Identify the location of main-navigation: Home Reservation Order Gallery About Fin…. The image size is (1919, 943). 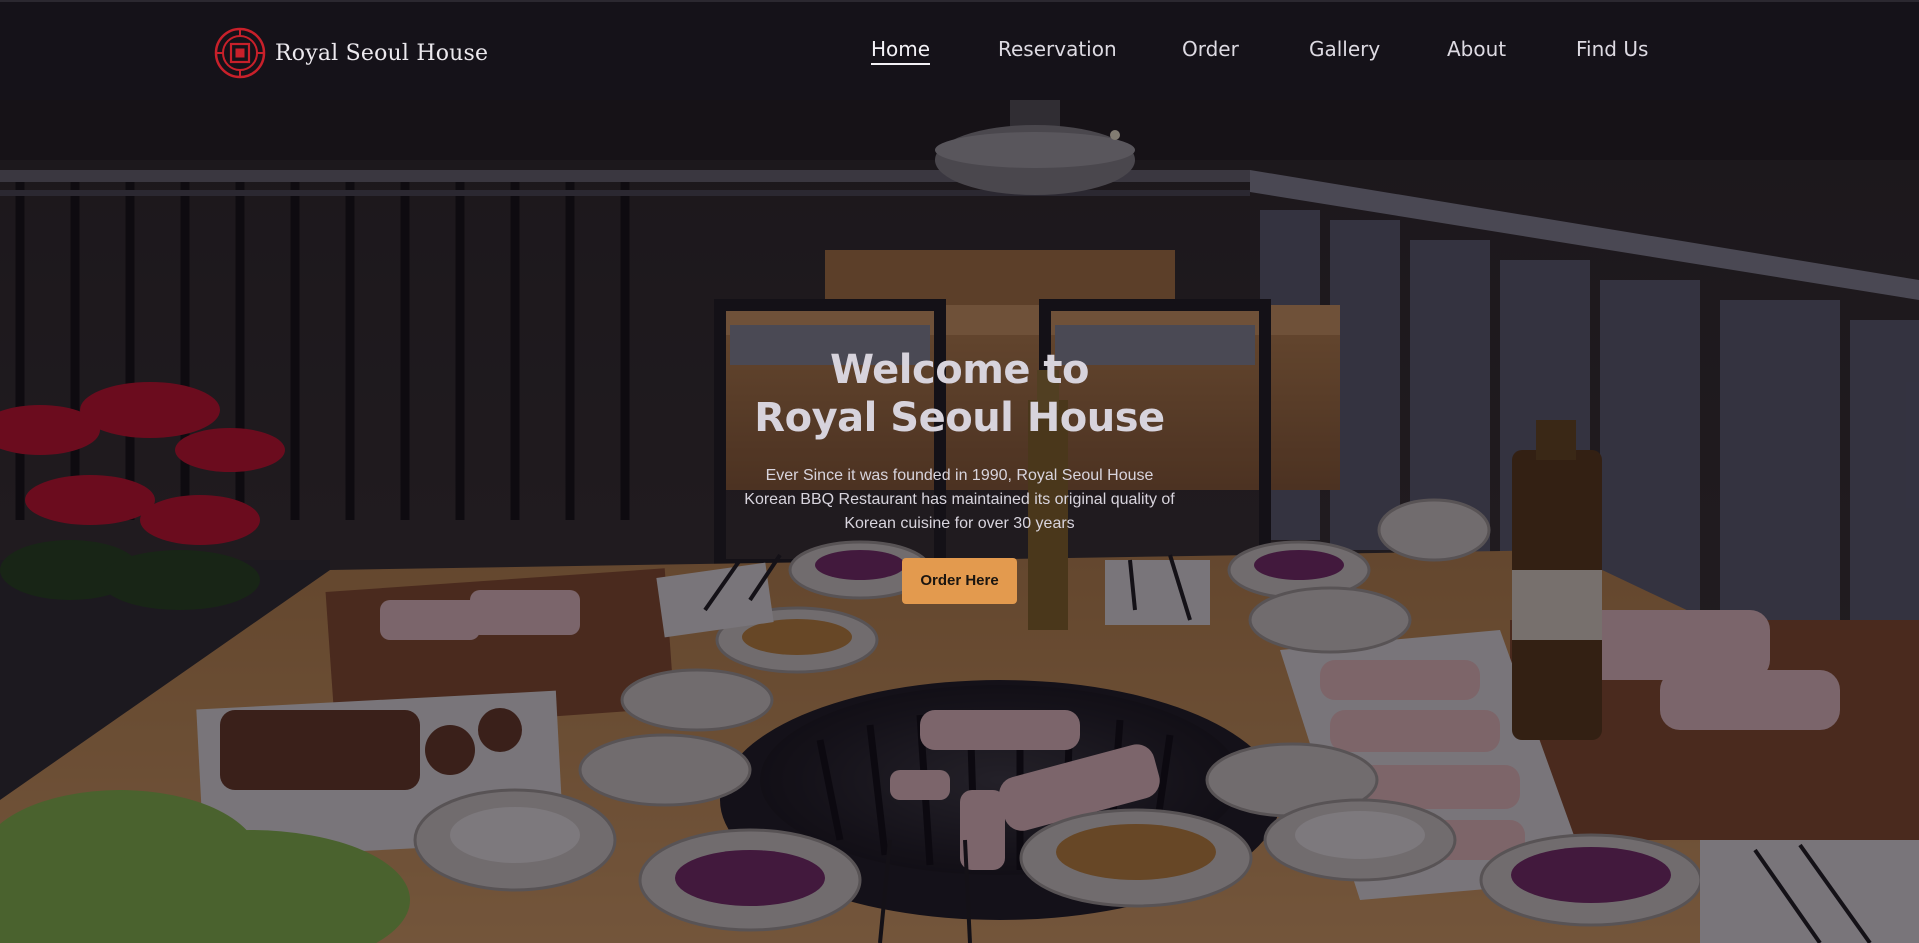
(959, 57).